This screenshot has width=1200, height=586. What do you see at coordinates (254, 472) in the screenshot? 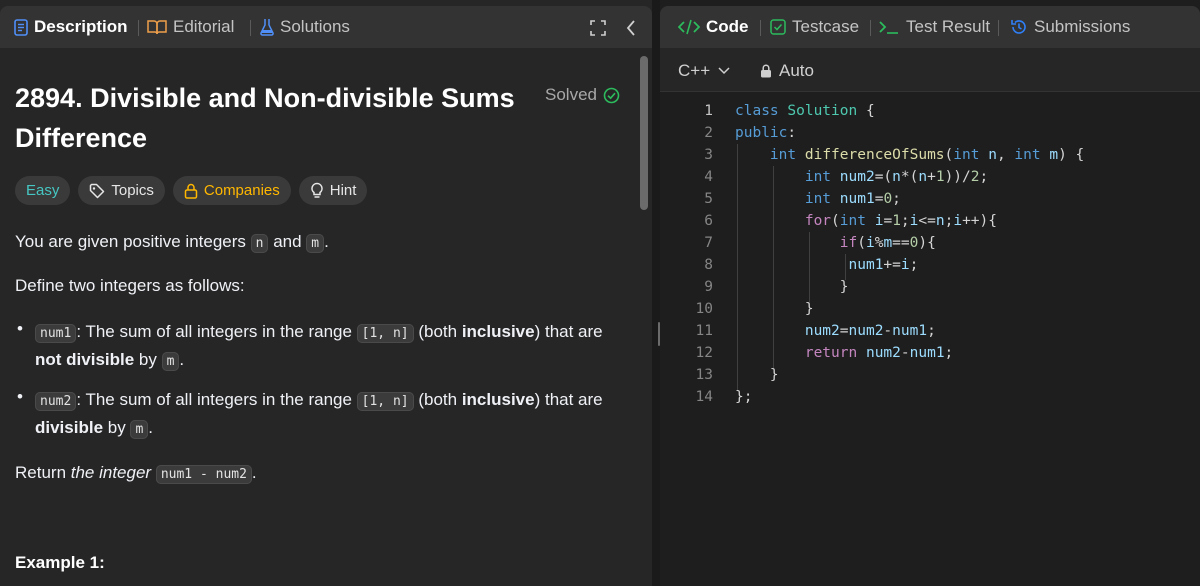
I see `return-plain: .` at bounding box center [254, 472].